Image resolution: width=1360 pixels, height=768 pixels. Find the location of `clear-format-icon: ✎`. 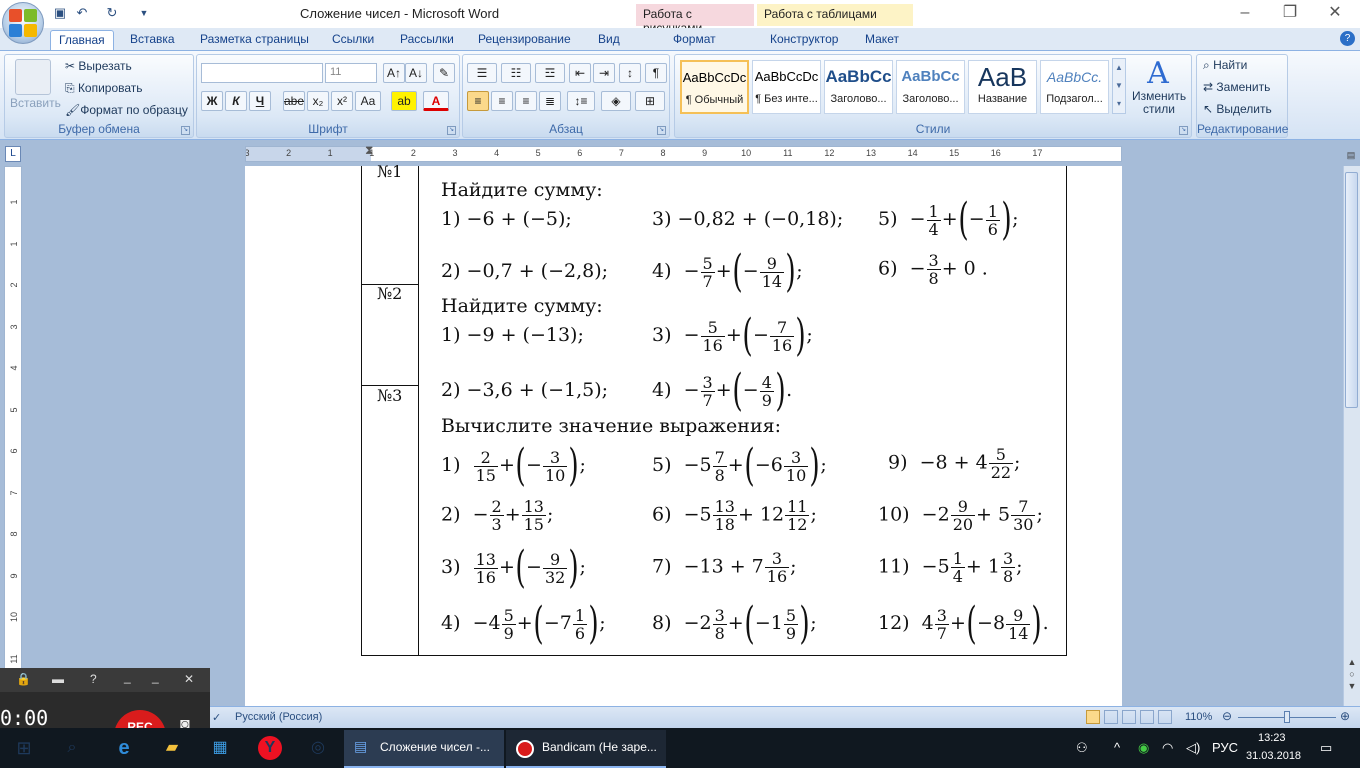

clear-format-icon: ✎ is located at coordinates (444, 73).